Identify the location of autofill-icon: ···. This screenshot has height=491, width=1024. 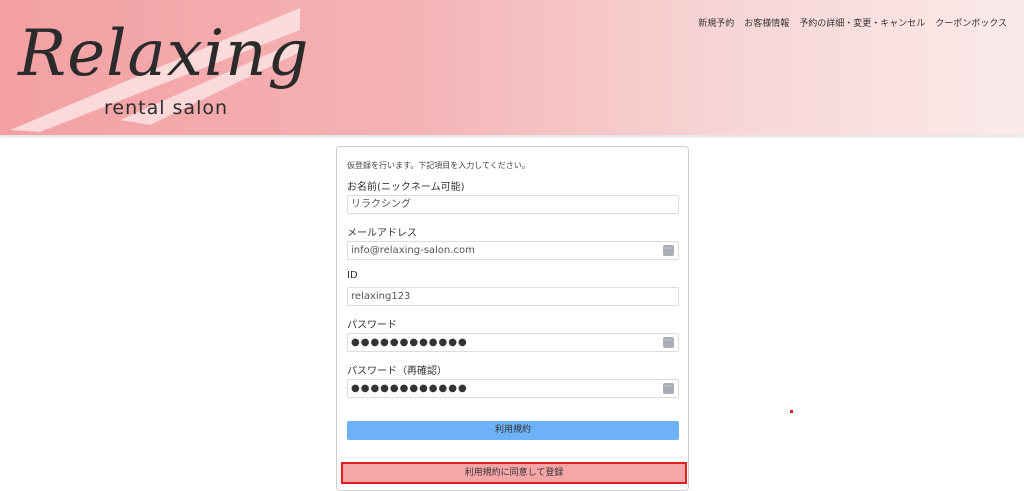
(668, 250).